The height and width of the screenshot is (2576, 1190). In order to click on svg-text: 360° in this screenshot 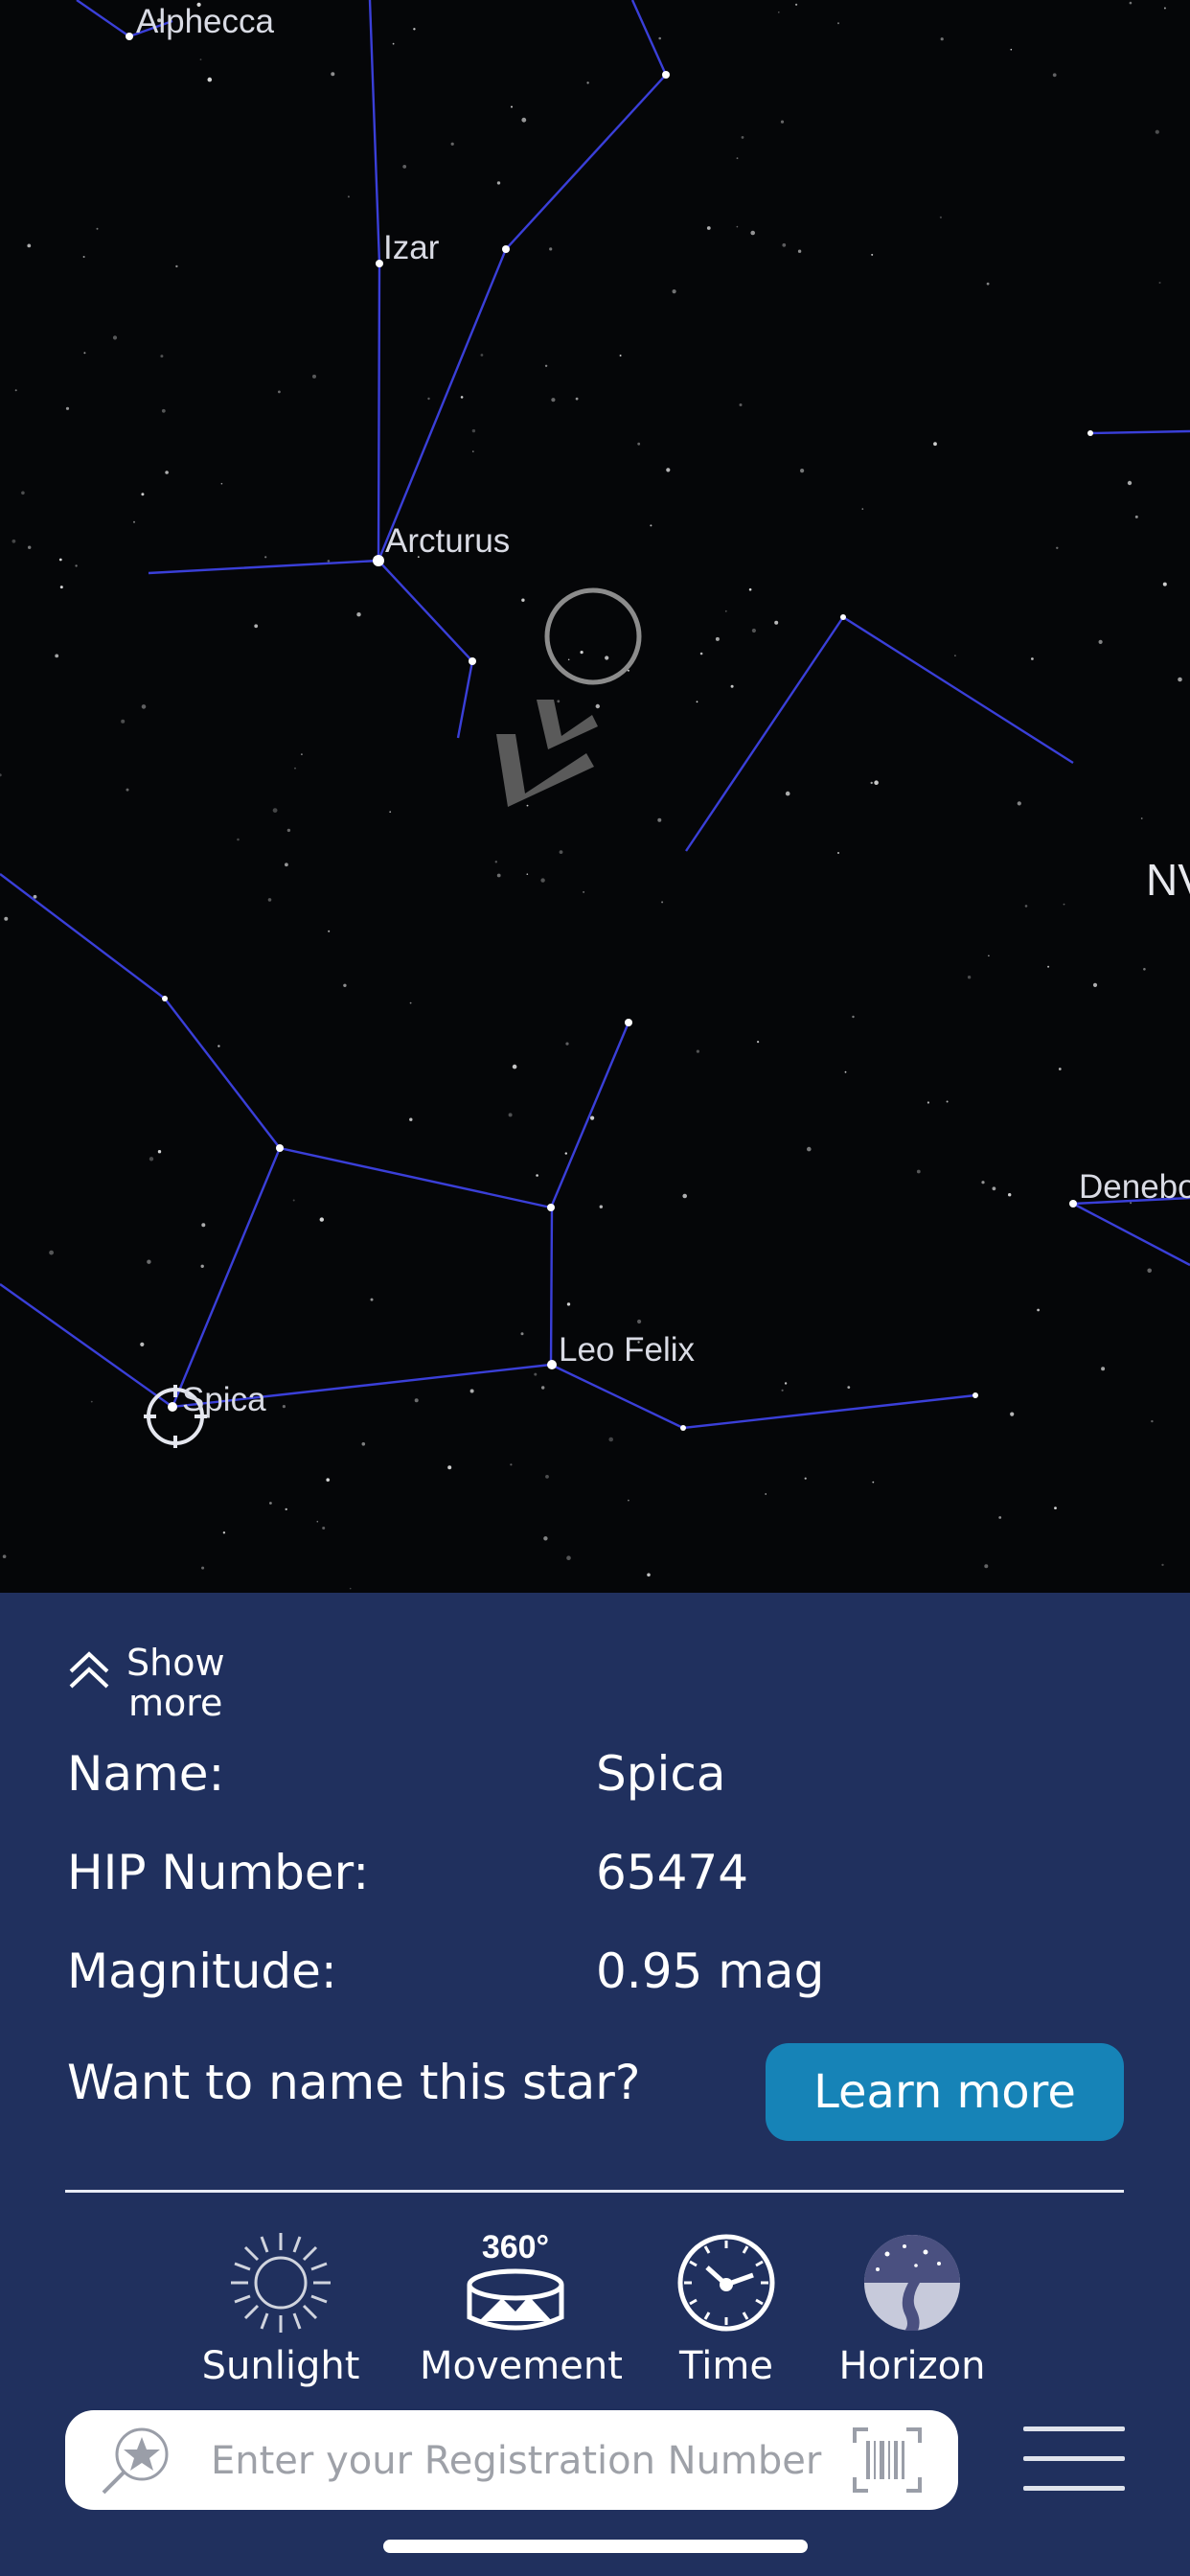, I will do `click(515, 2248)`.